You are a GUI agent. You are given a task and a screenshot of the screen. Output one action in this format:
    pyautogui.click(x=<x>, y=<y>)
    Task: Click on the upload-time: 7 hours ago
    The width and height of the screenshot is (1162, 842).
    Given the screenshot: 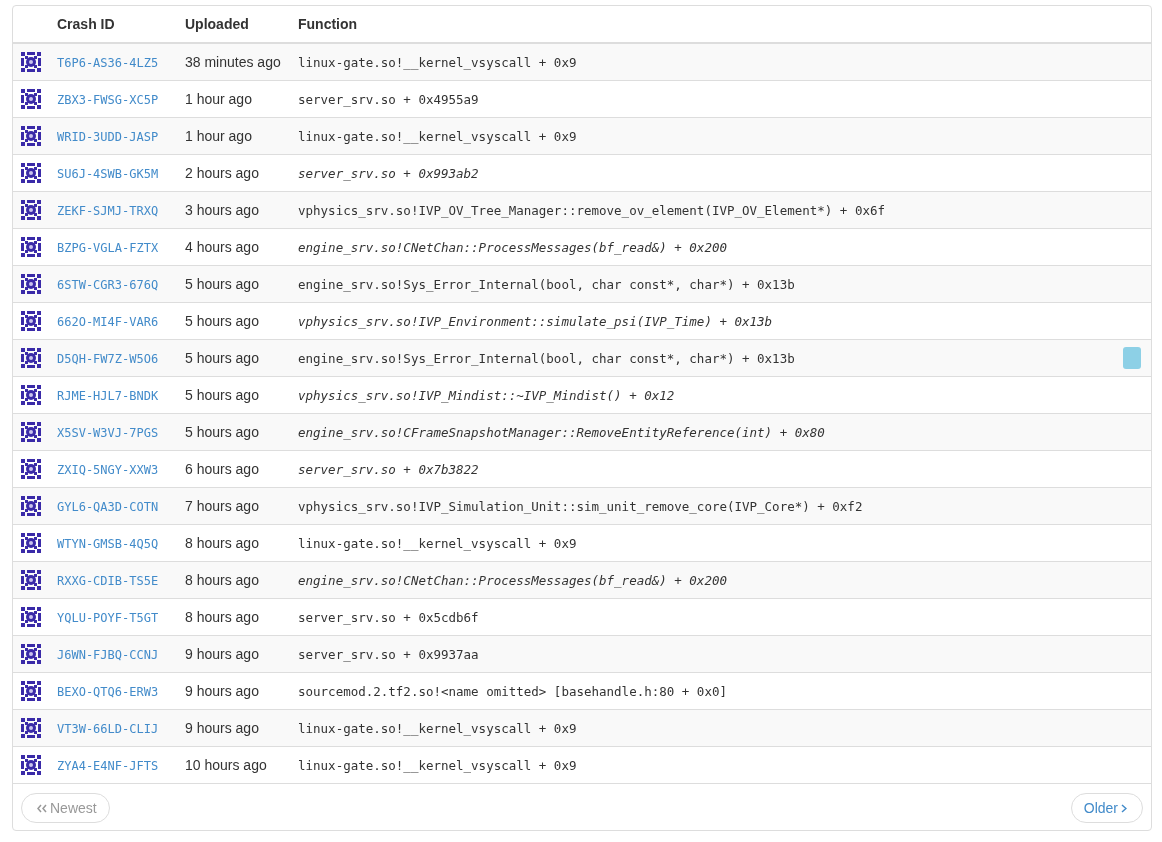 What is the action you would take?
    pyautogui.click(x=222, y=506)
    